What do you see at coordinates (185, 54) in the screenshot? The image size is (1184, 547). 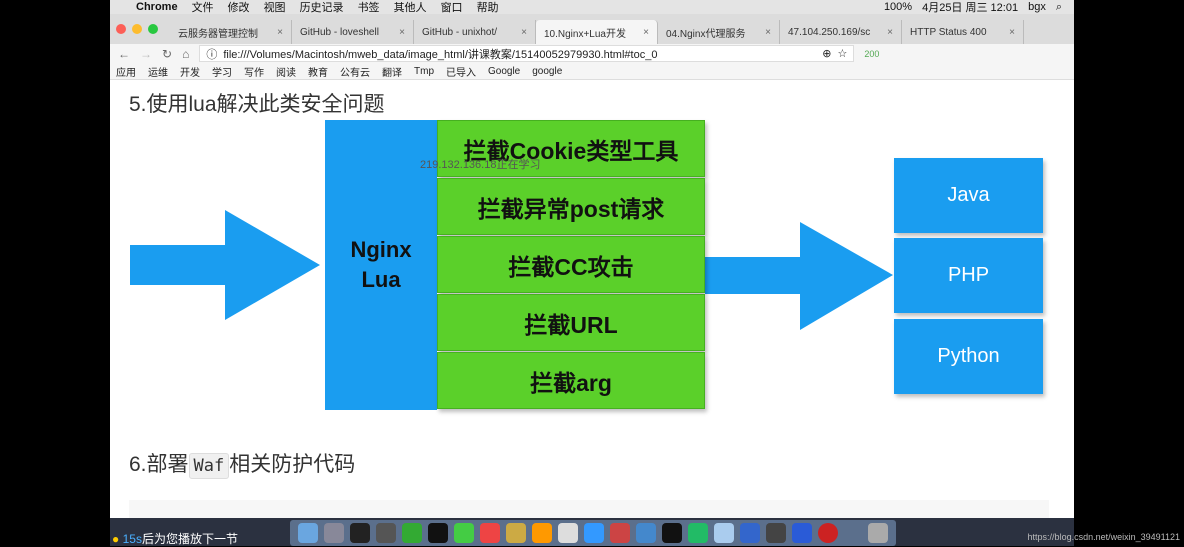 I see `home-icon: ⌂` at bounding box center [185, 54].